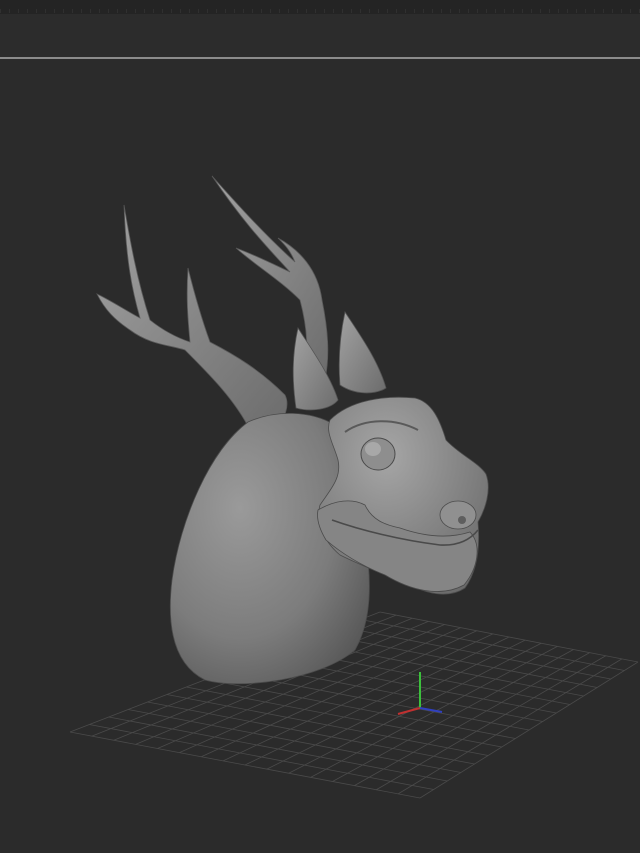 This screenshot has width=640, height=853. I want to click on top-menu-bar, so click(320, 7).